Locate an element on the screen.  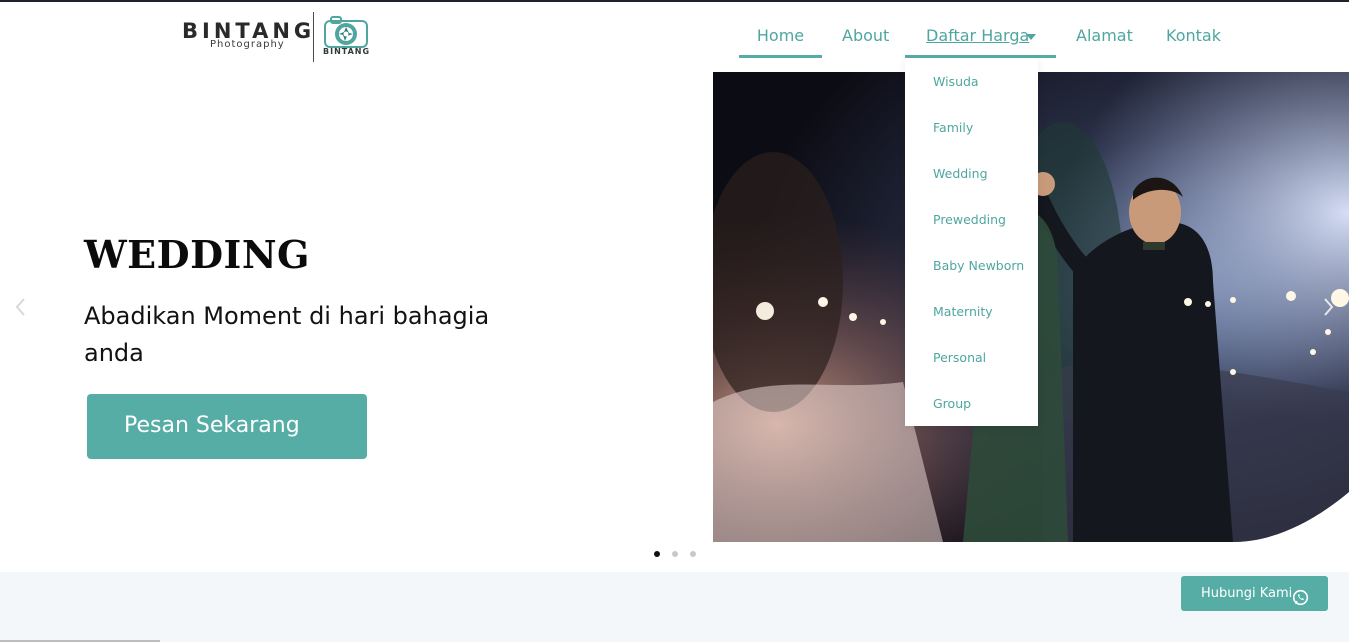
dropdown-item-maternity: Maternity is located at coordinates (963, 311).